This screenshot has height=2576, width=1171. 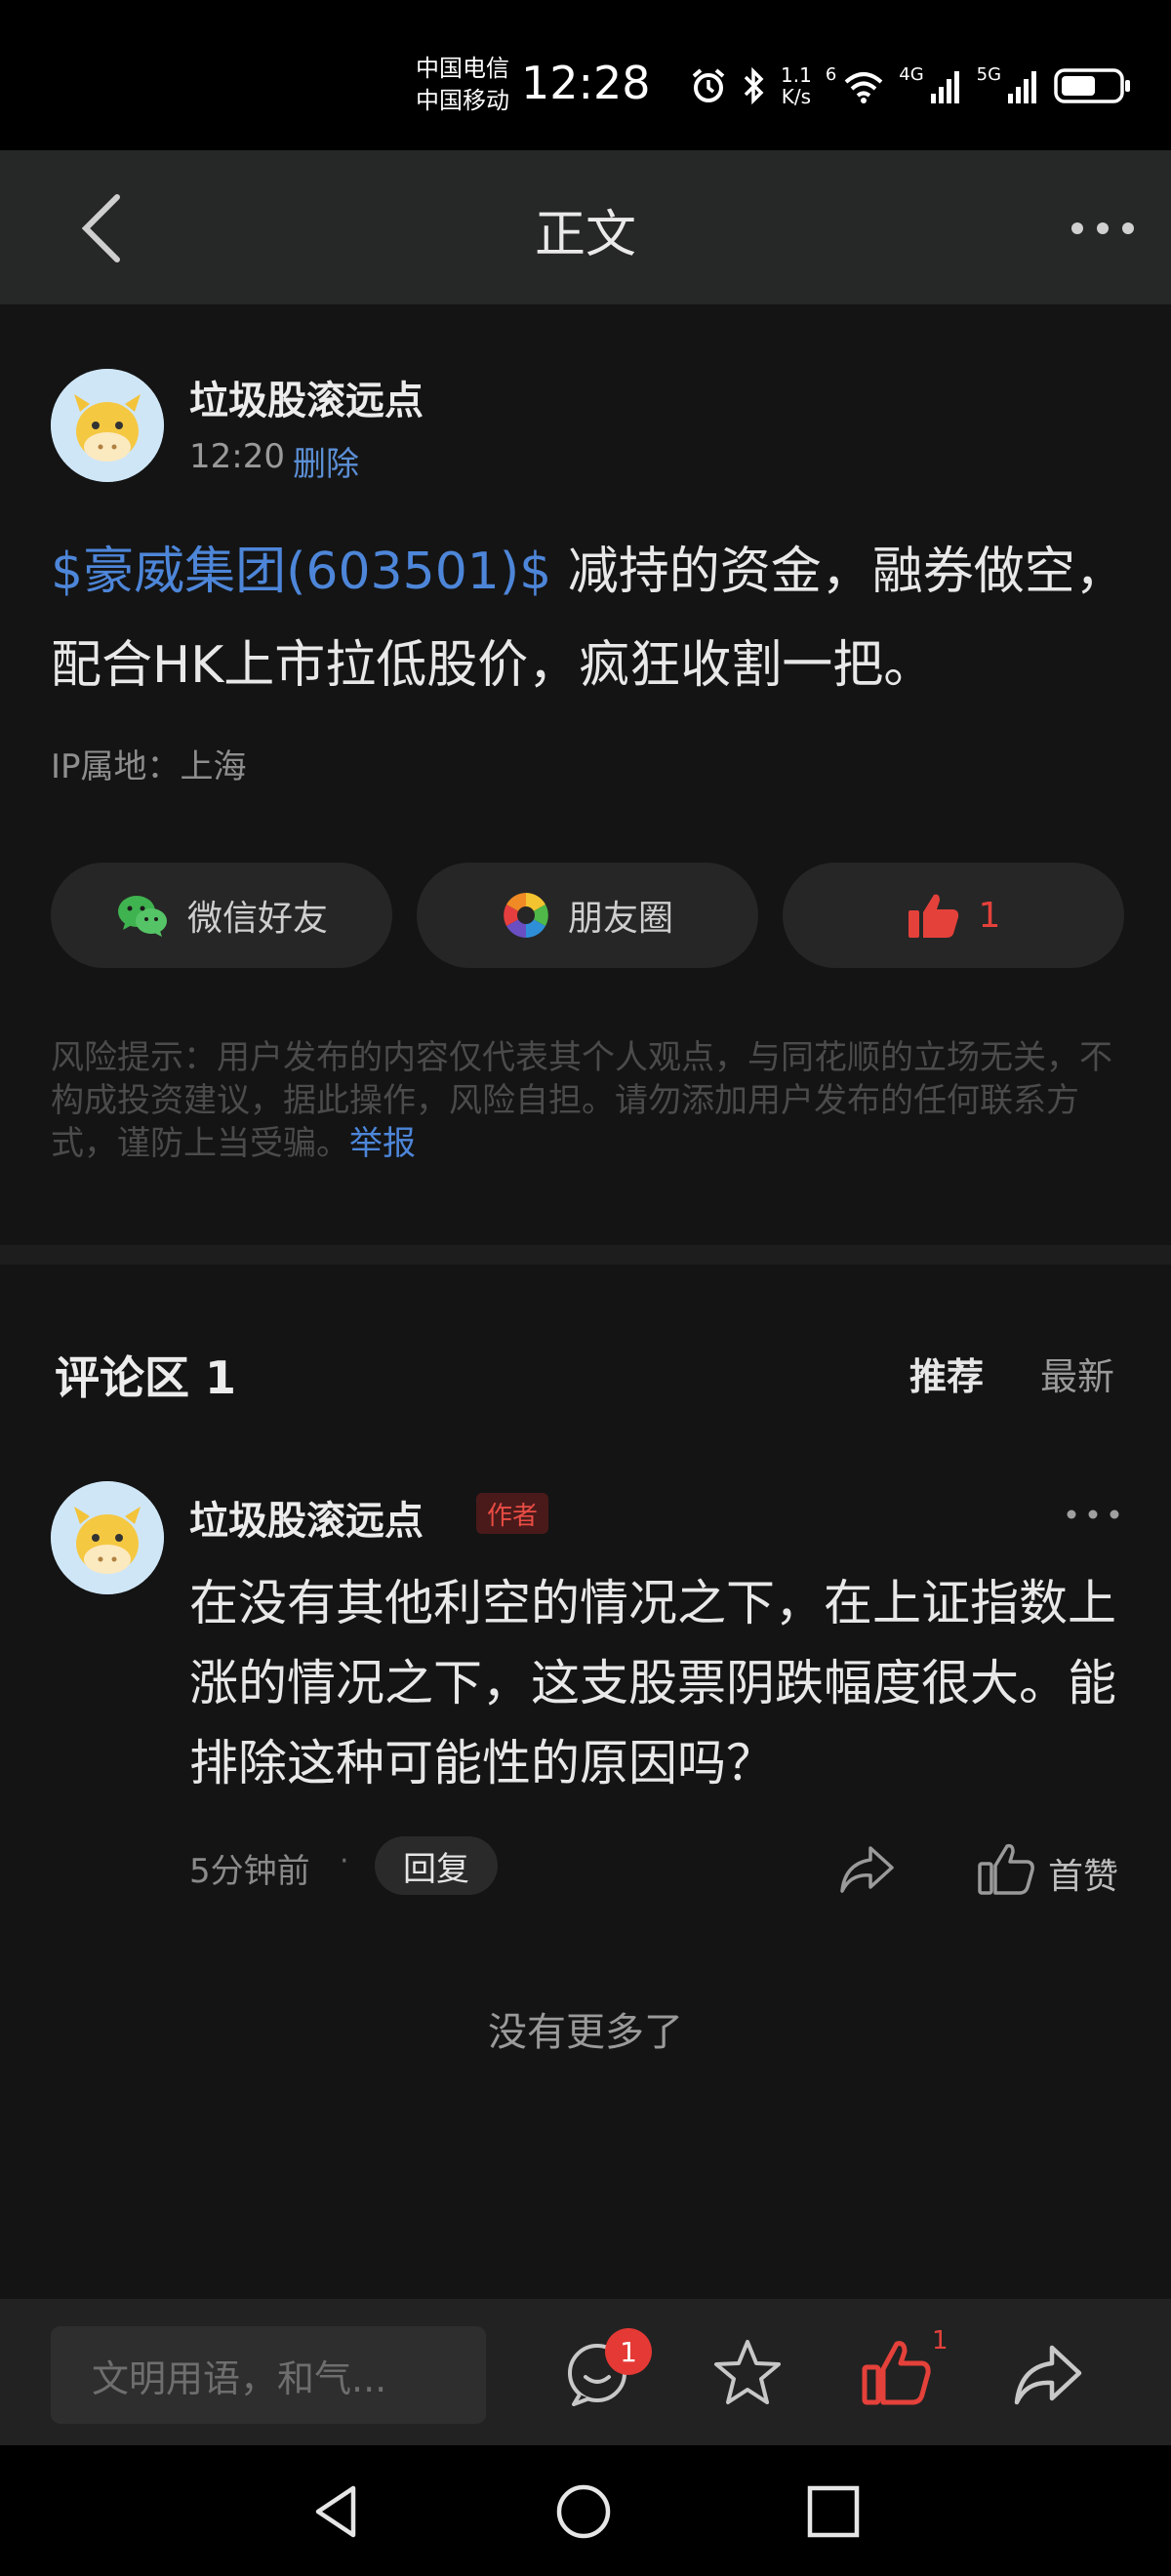 What do you see at coordinates (708, 85) in the screenshot?
I see `alarm-icon` at bounding box center [708, 85].